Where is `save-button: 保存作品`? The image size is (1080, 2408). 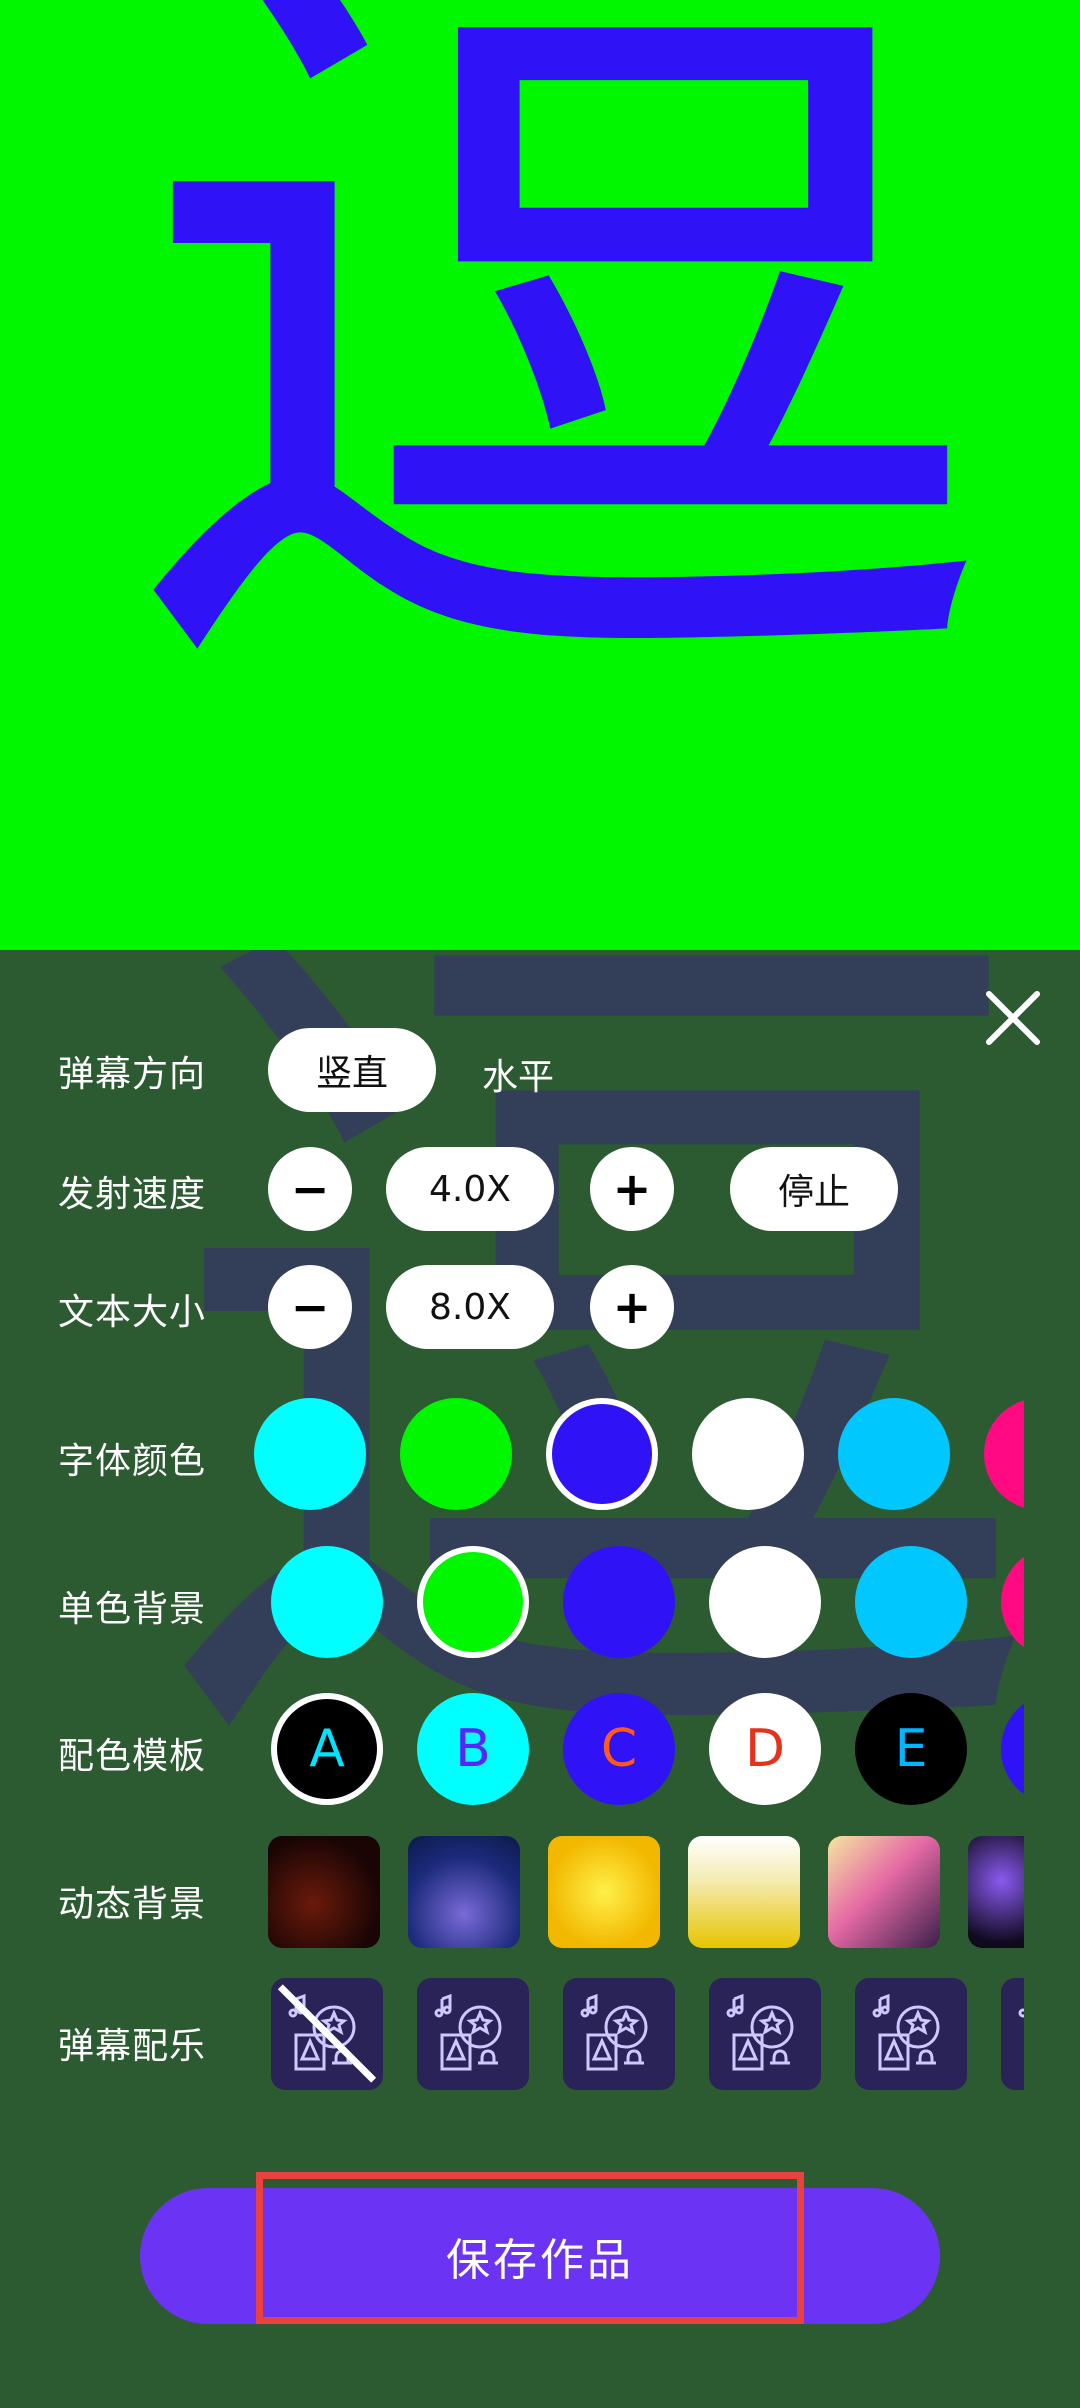 save-button: 保存作品 is located at coordinates (540, 2256).